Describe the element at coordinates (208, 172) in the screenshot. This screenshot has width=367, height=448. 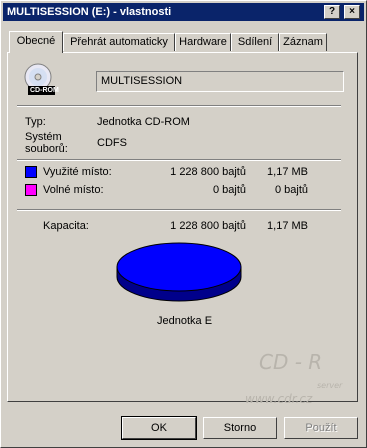
I see `used-space-bytes: 1 228 800 bajtů` at that location.